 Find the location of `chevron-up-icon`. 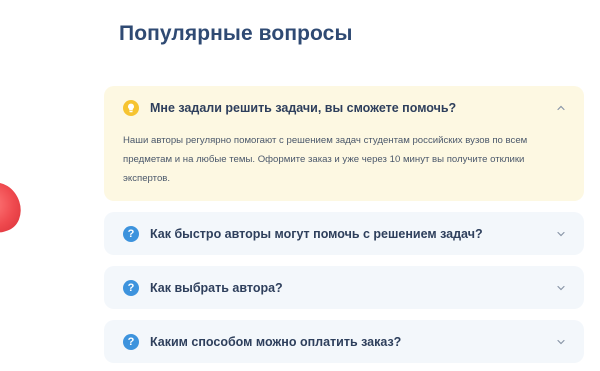

chevron-up-icon is located at coordinates (561, 108).